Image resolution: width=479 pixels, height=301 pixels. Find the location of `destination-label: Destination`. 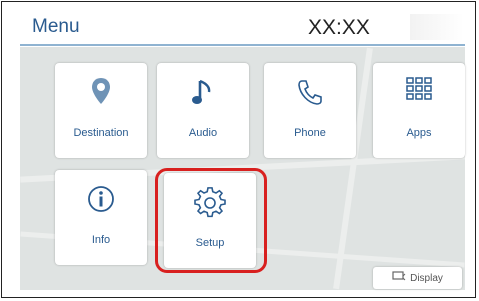

destination-label: Destination is located at coordinates (101, 133).